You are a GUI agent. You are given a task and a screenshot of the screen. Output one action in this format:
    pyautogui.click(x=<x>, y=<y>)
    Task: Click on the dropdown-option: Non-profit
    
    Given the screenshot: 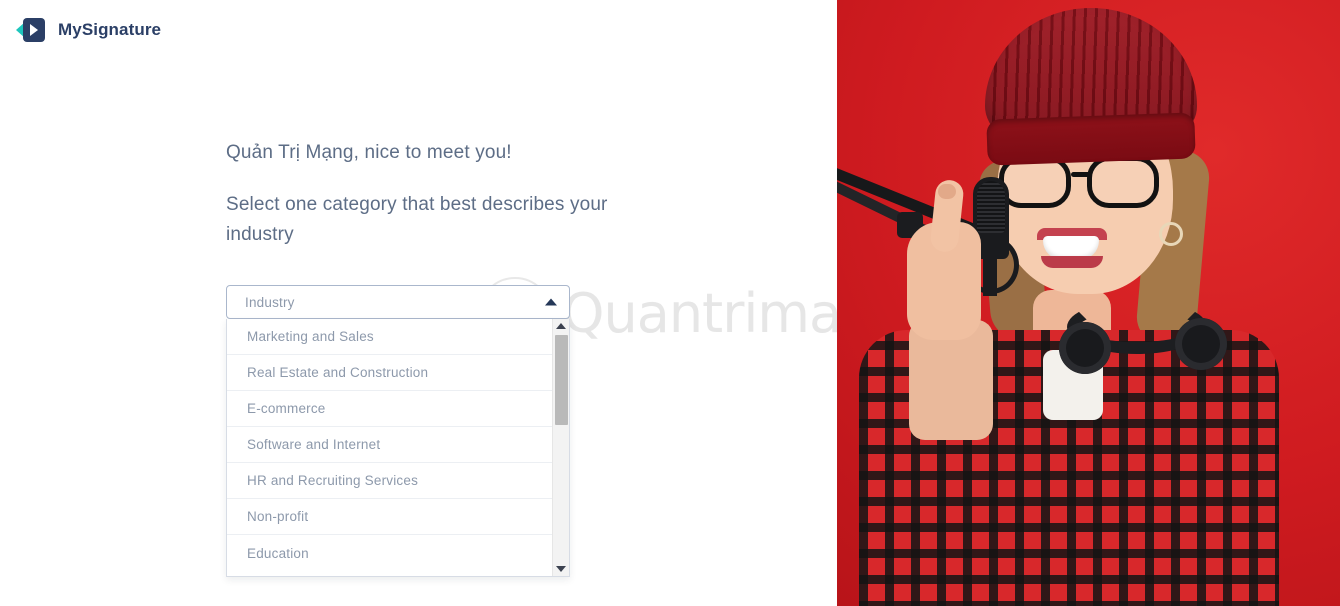 What is the action you would take?
    pyautogui.click(x=389, y=517)
    